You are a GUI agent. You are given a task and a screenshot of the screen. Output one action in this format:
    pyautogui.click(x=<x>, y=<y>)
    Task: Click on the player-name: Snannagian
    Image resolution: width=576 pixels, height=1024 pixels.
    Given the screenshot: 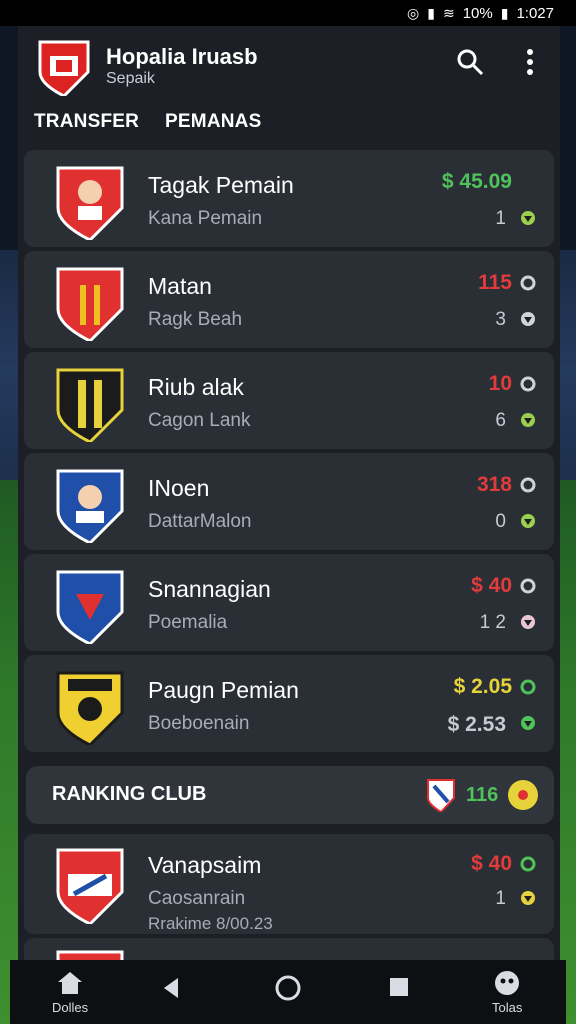 What is the action you would take?
    pyautogui.click(x=209, y=589)
    